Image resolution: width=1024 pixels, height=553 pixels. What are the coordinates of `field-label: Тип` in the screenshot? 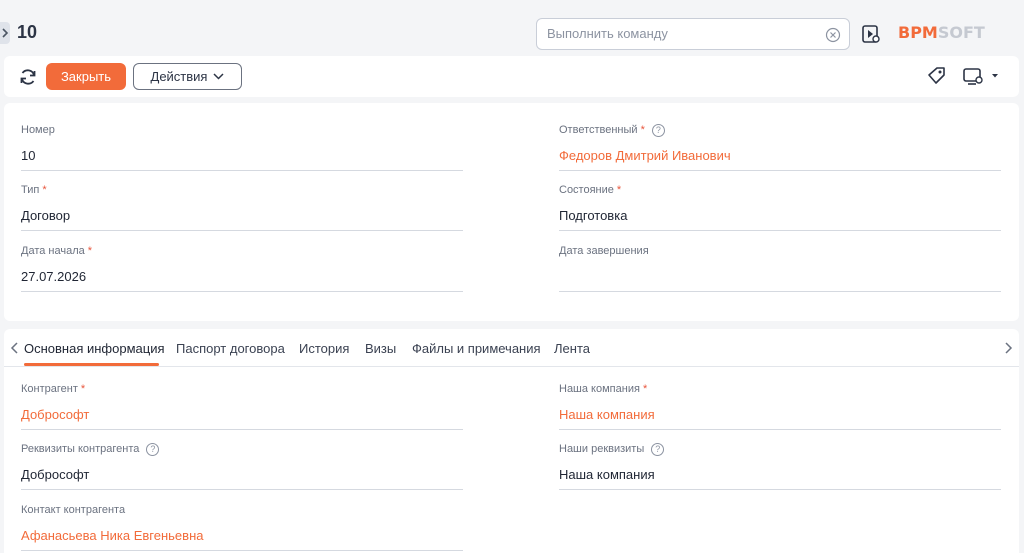 It's located at (30, 190).